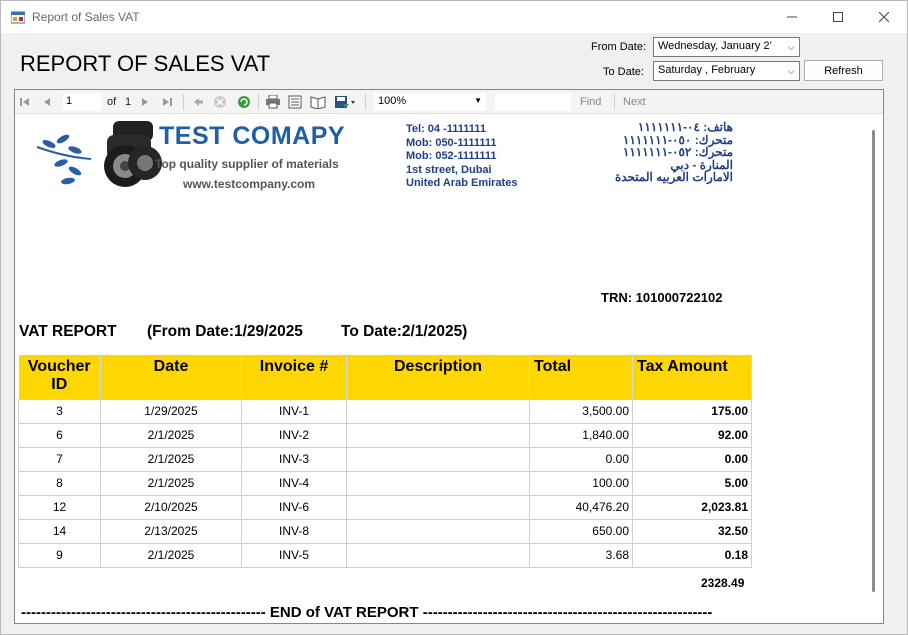  Describe the element at coordinates (294, 411) in the screenshot. I see `table-cell: INV-1` at that location.